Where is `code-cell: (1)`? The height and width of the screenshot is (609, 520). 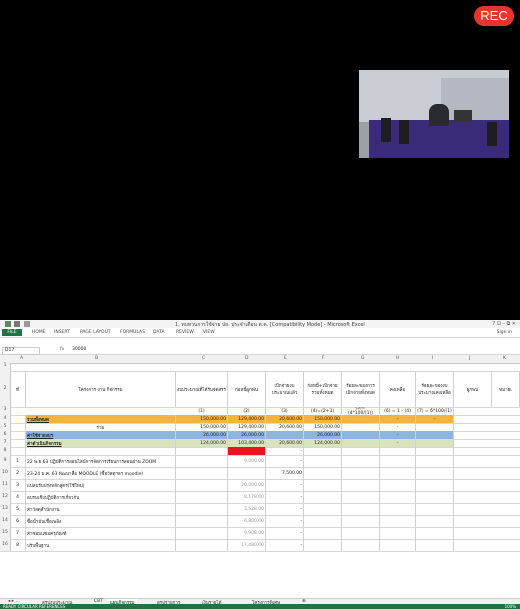 code-cell: (1) is located at coordinates (202, 411).